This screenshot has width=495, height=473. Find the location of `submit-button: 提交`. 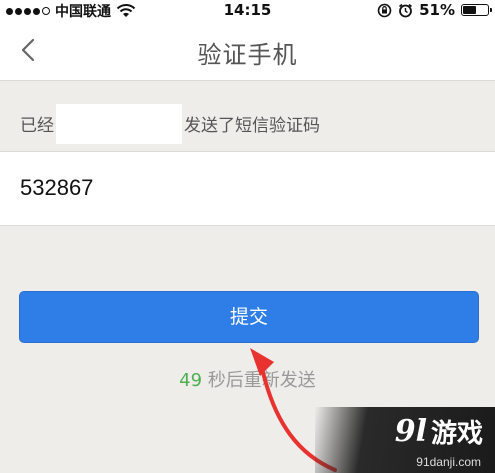

submit-button: 提交 is located at coordinates (249, 317).